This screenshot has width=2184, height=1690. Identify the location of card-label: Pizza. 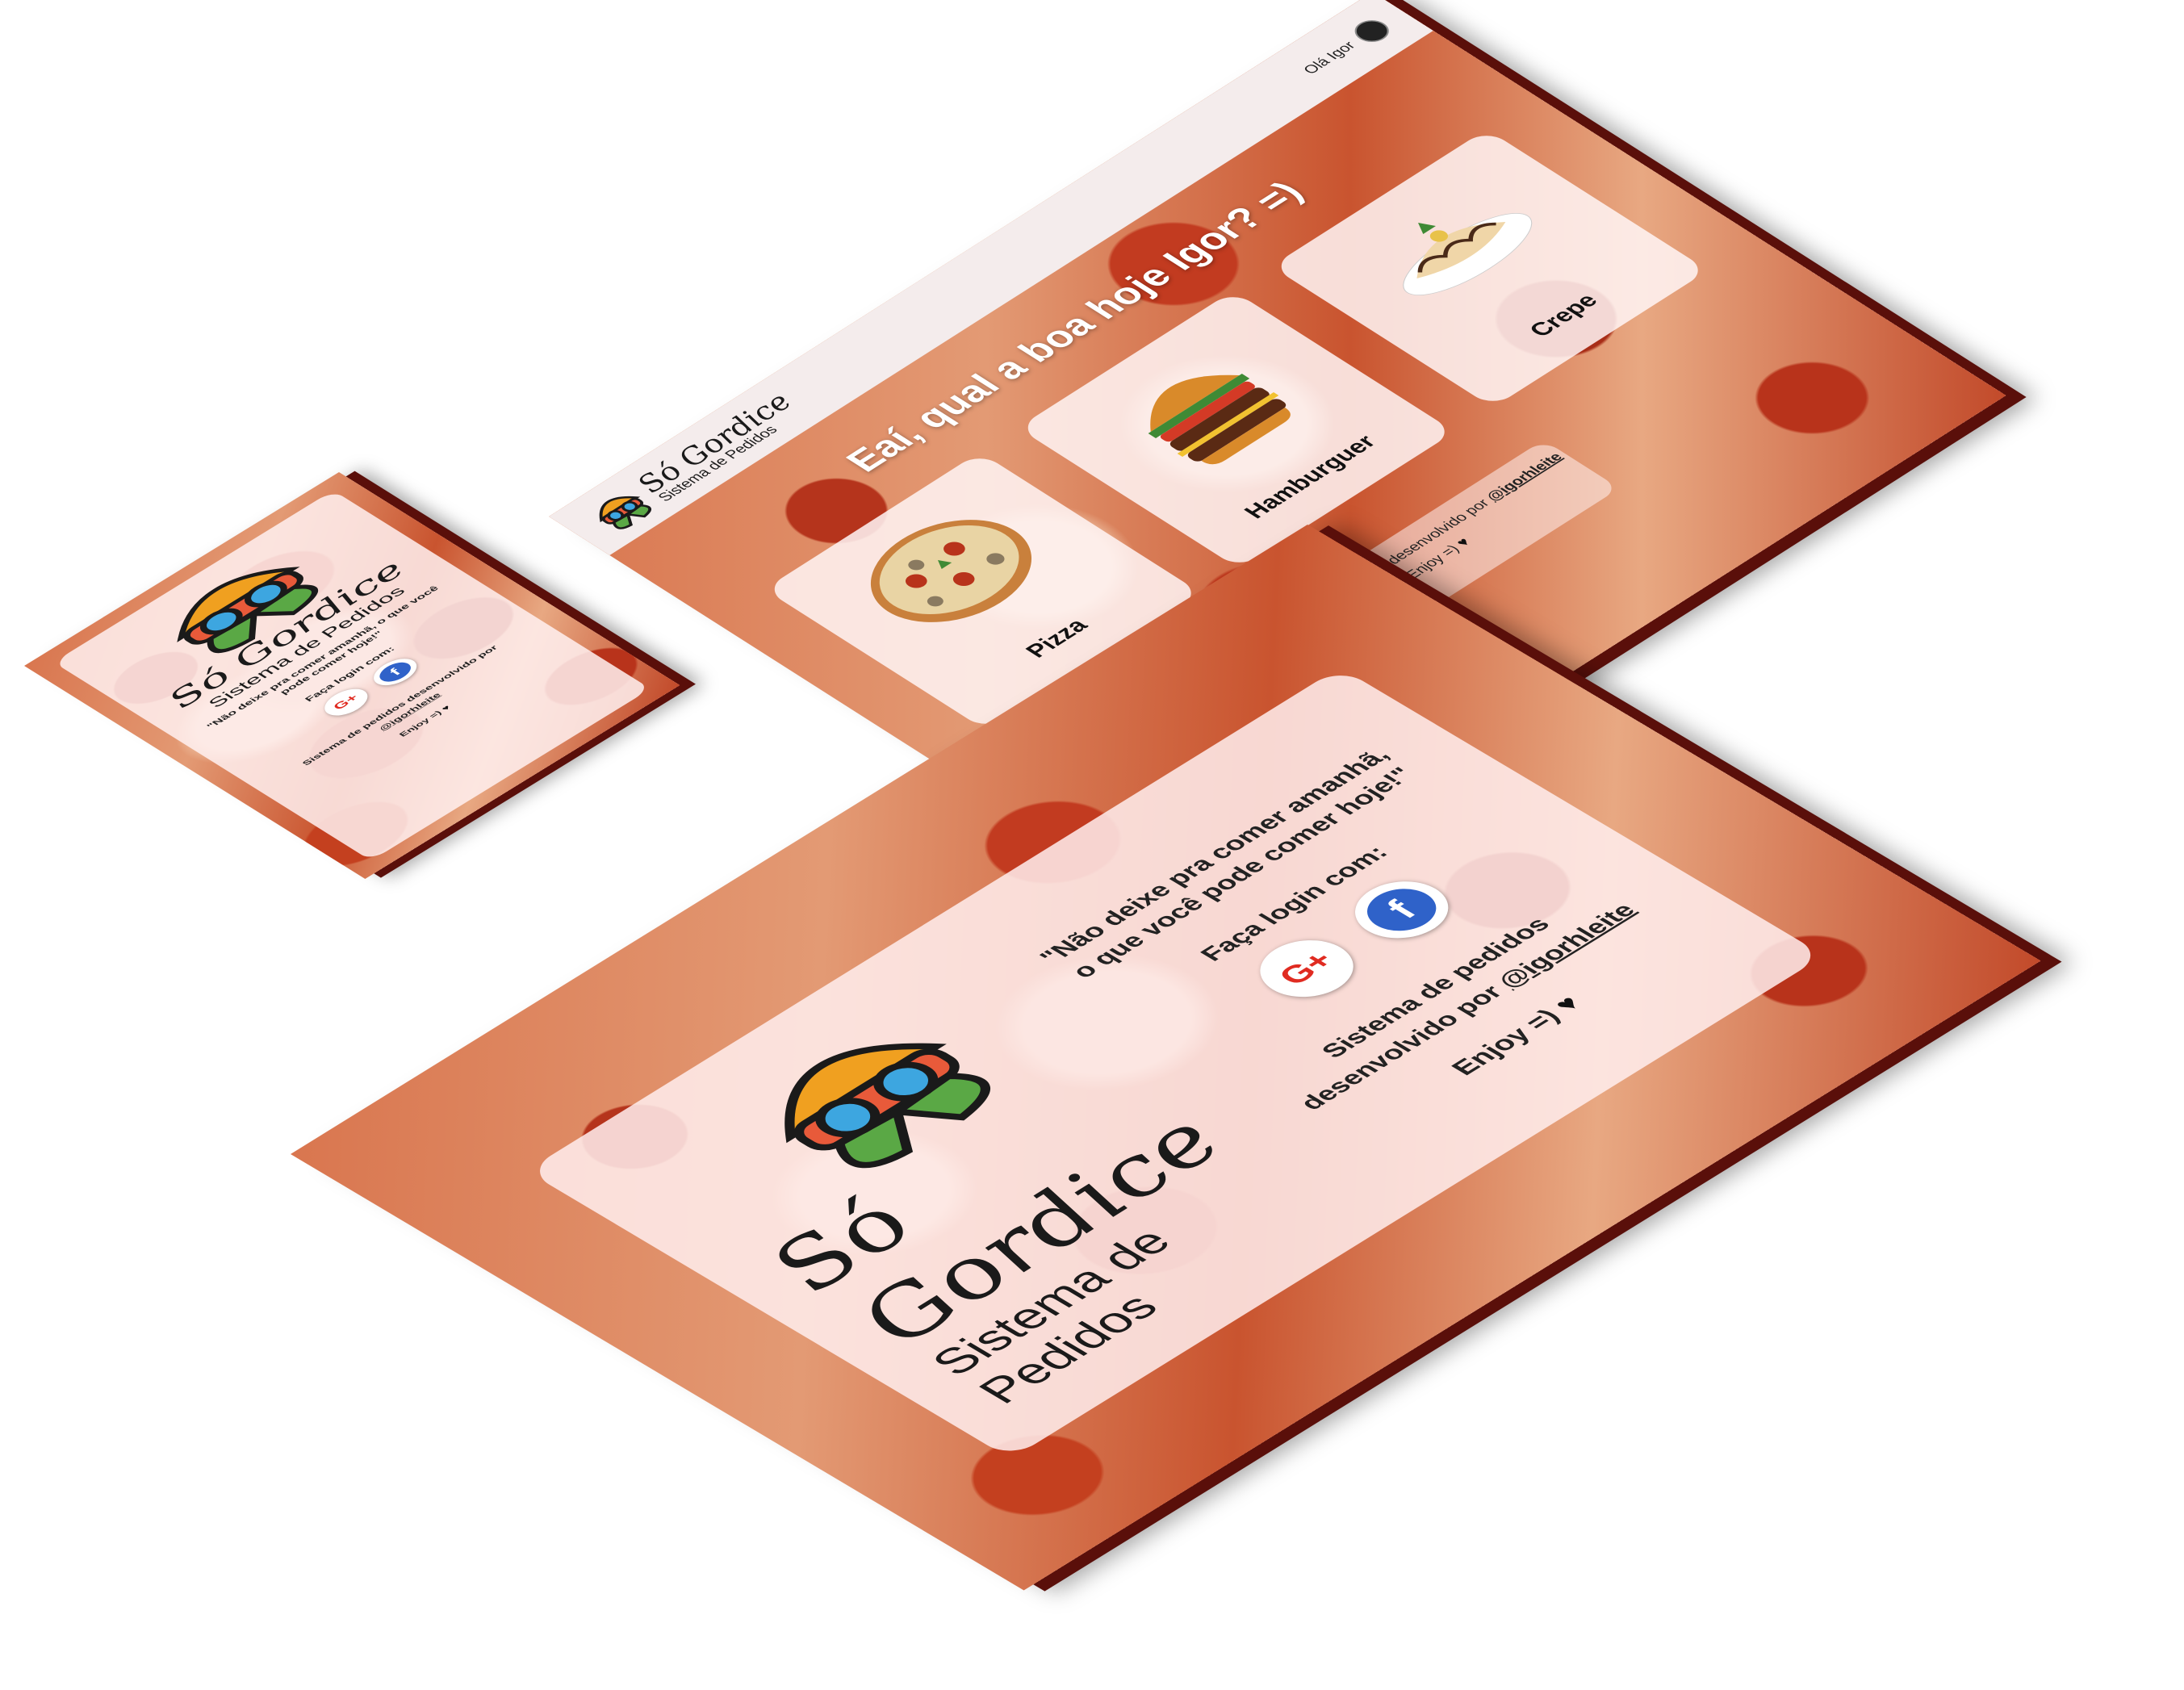
(1056, 638).